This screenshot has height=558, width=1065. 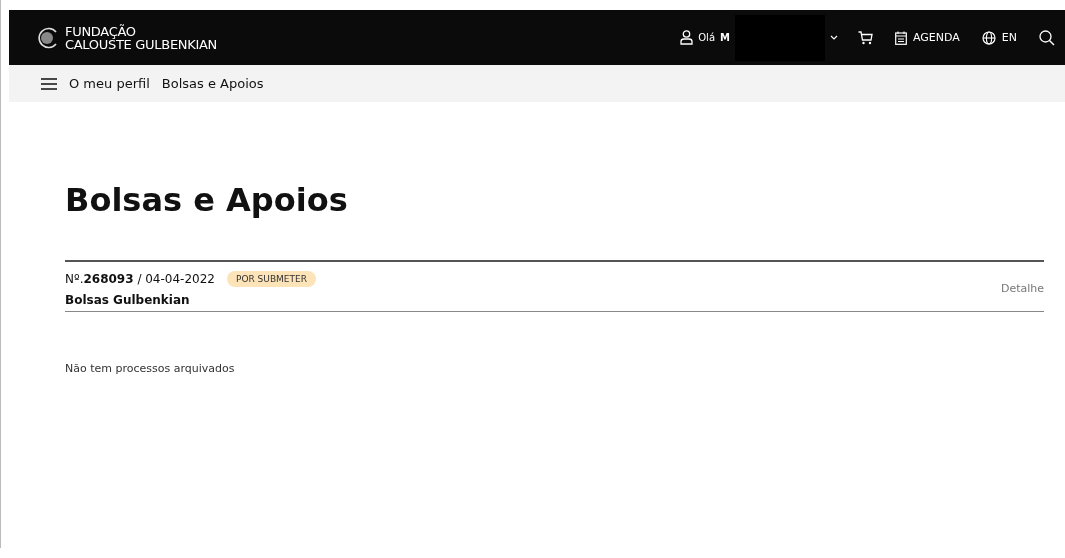 I want to click on menu-button, so click(x=49, y=83).